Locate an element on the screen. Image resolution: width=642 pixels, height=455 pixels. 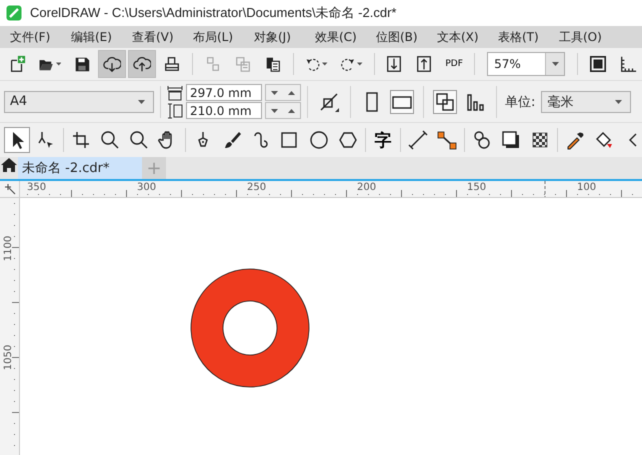
cloud-upload-button is located at coordinates (142, 64).